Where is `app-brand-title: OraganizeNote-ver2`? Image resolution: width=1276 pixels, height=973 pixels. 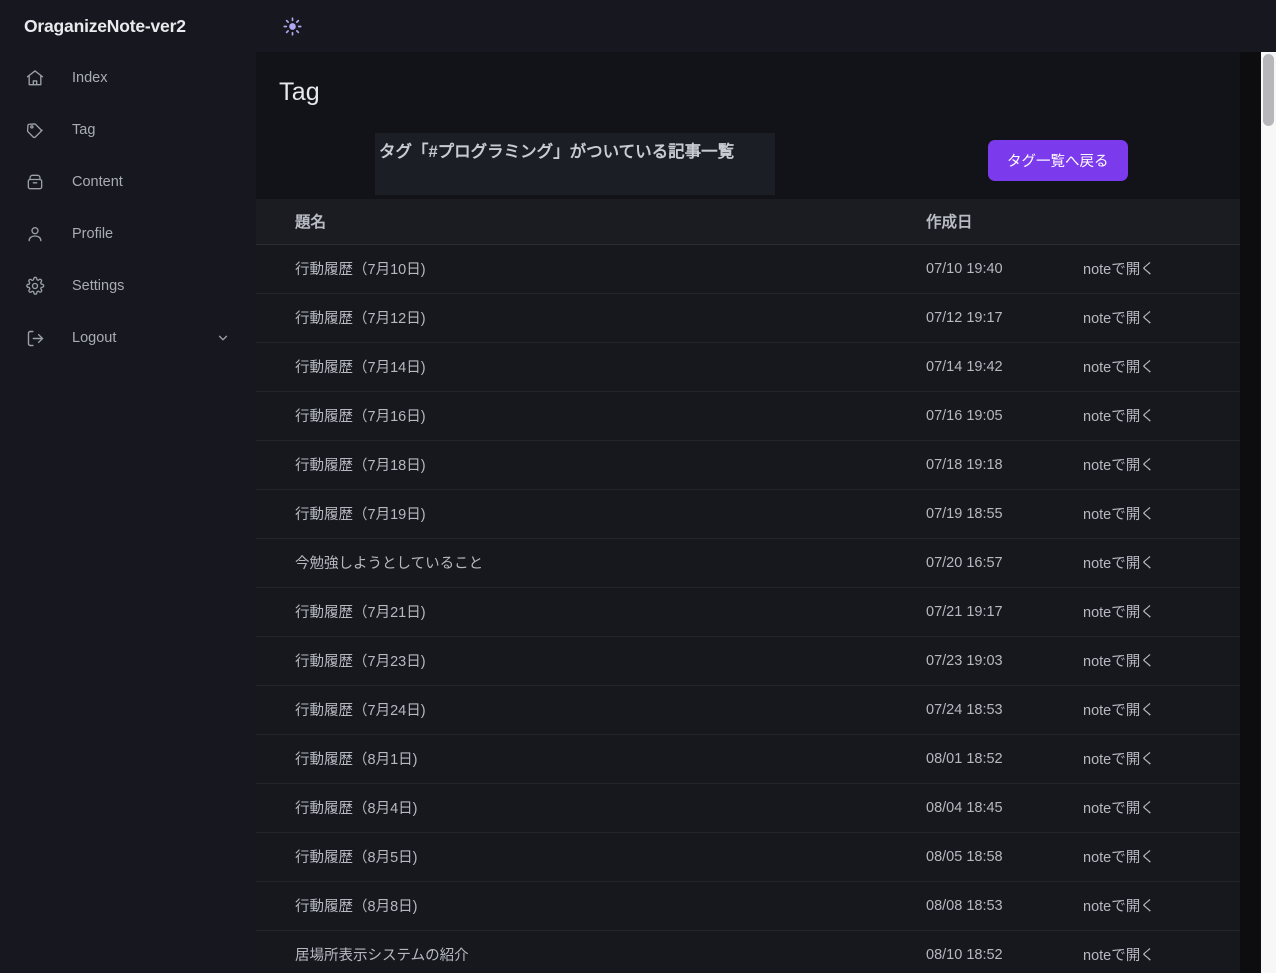
app-brand-title: OraganizeNote-ver2 is located at coordinates (105, 25).